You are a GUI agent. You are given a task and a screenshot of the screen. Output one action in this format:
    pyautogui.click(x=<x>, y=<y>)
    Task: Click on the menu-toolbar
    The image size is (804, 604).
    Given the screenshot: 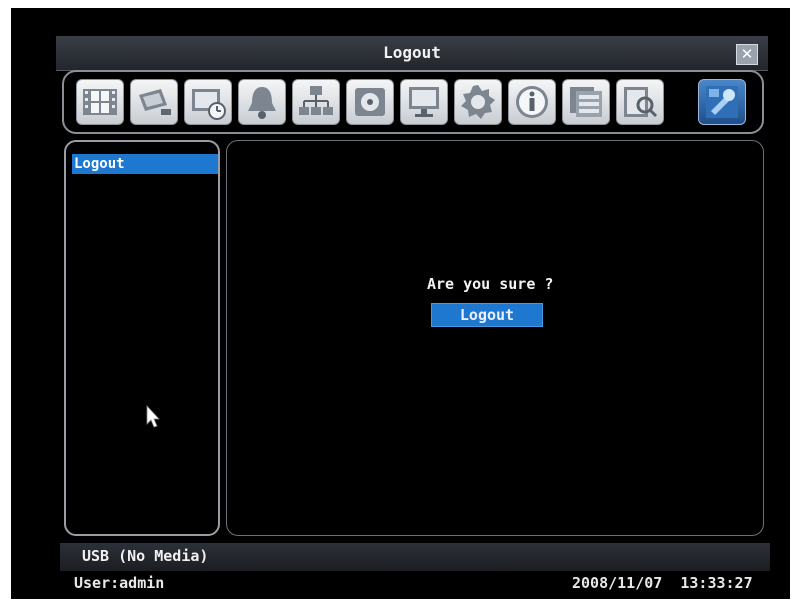 What is the action you would take?
    pyautogui.click(x=413, y=102)
    